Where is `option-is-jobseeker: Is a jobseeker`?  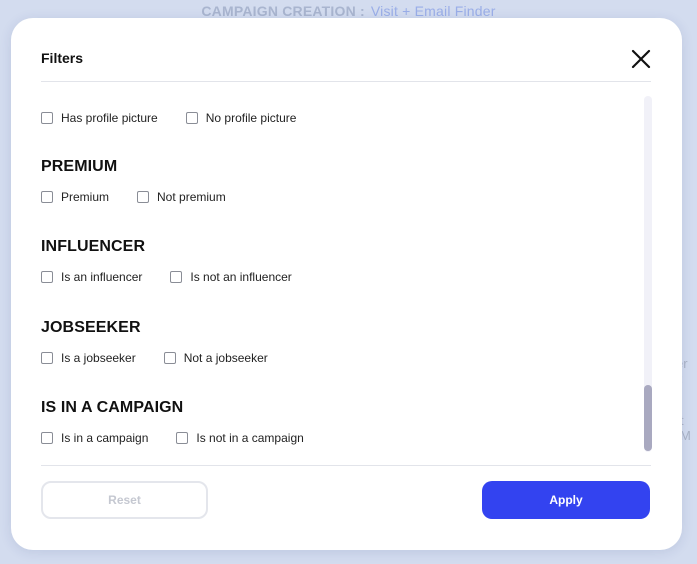
option-is-jobseeker: Is a jobseeker is located at coordinates (88, 358).